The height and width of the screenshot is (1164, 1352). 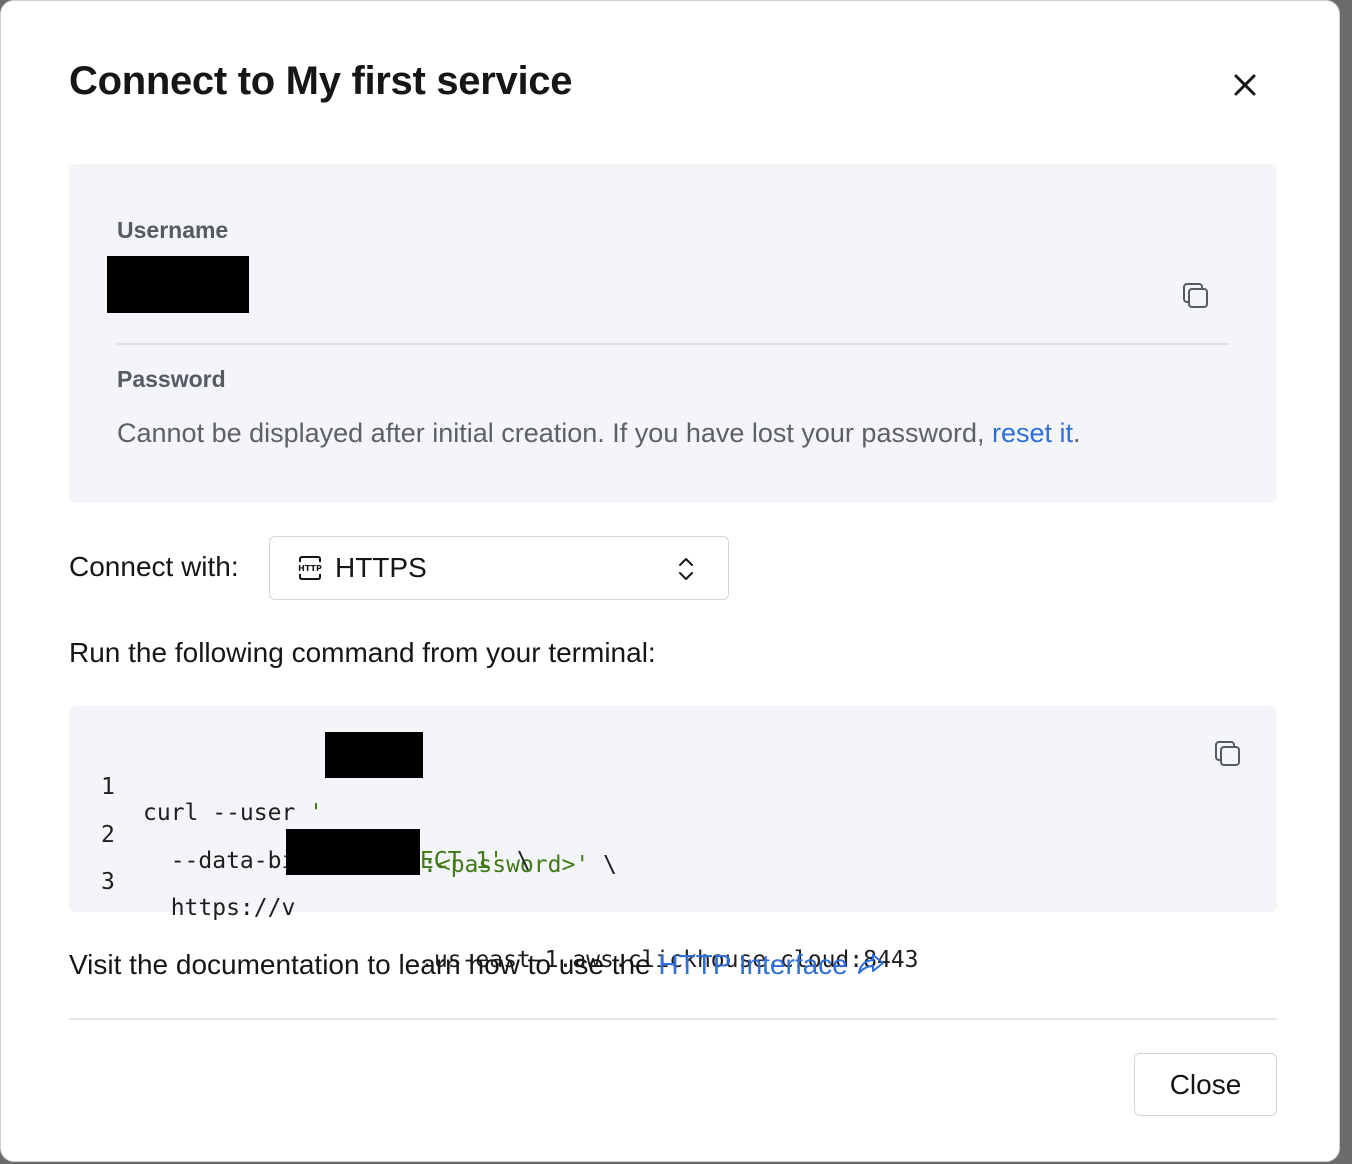 What do you see at coordinates (381, 567) in the screenshot?
I see `connect-method-value: HTTPS` at bounding box center [381, 567].